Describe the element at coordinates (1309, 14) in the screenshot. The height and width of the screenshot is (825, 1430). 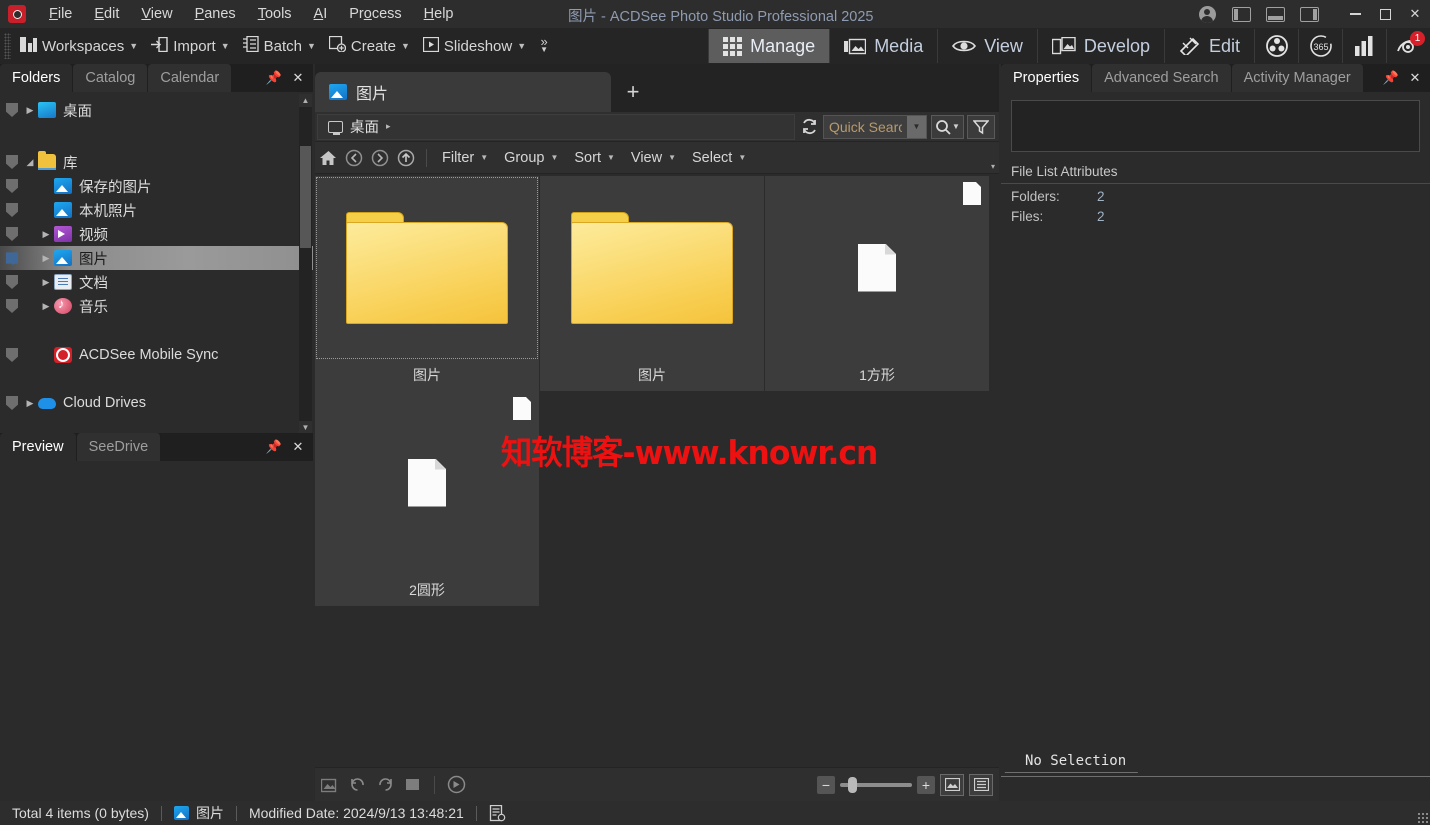
I see `panel-right-icon` at that location.